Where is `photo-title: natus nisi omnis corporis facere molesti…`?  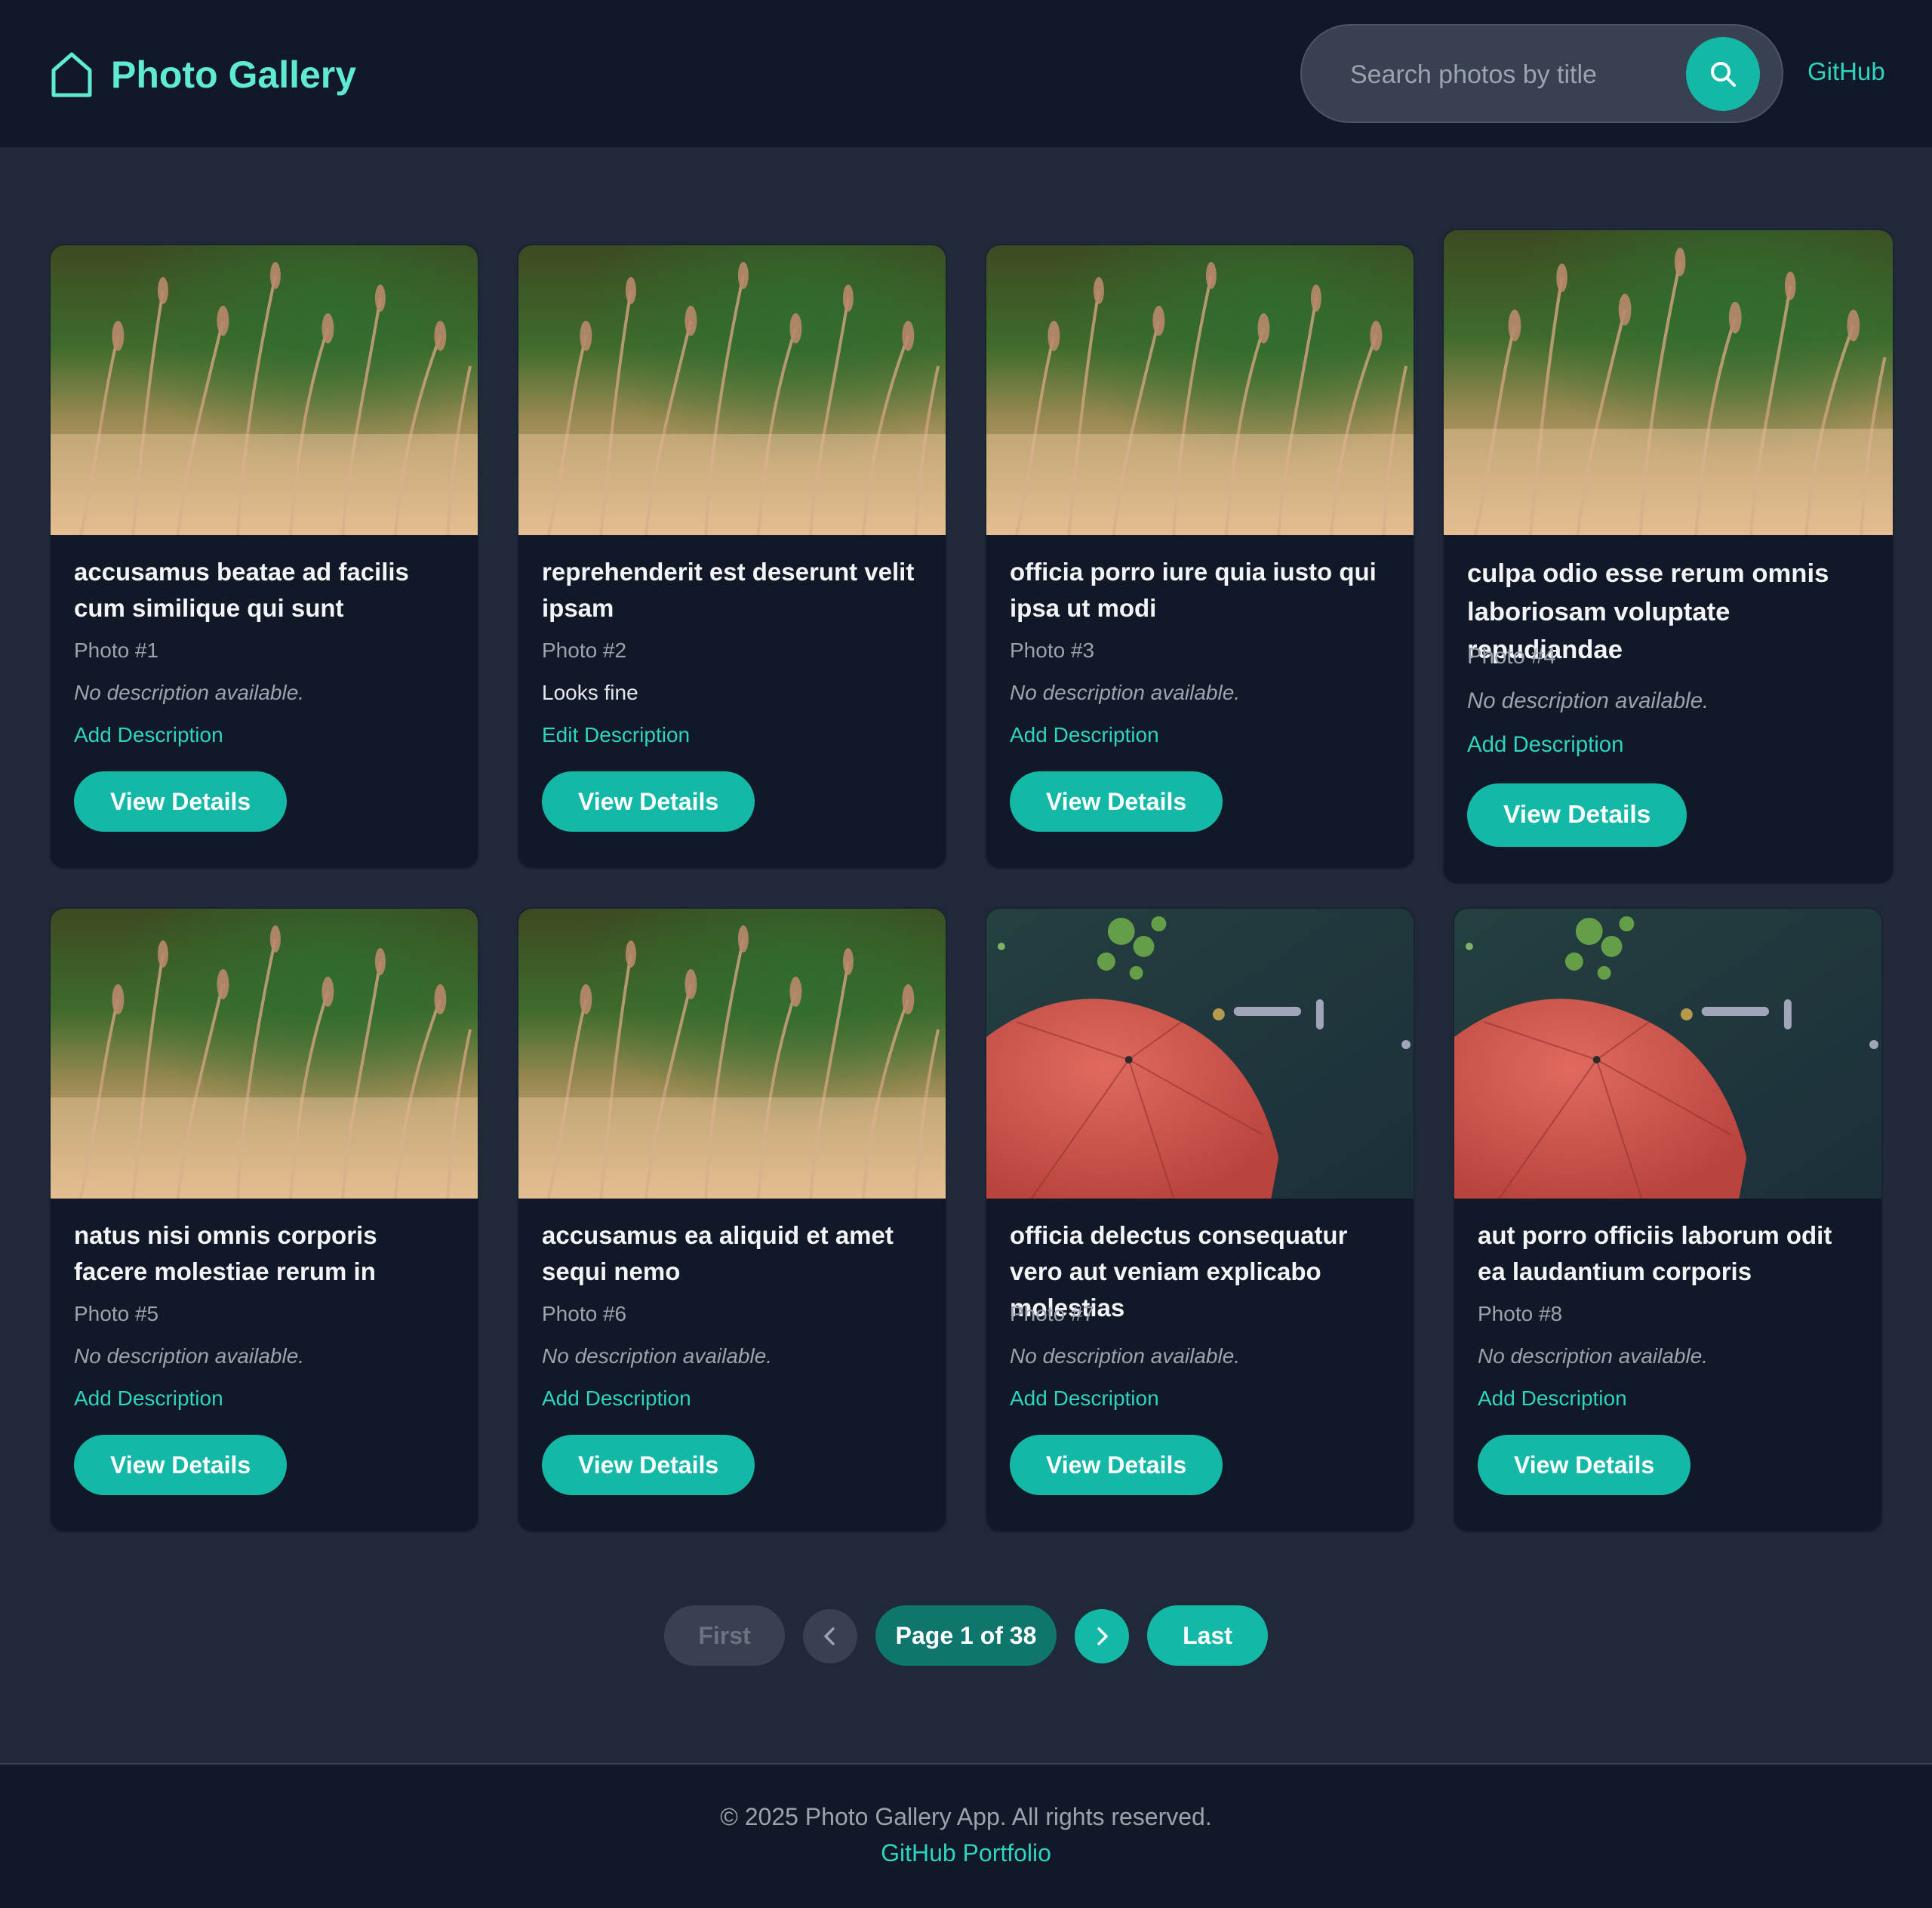
photo-title: natus nisi omnis corporis facere molesti… is located at coordinates (225, 1253).